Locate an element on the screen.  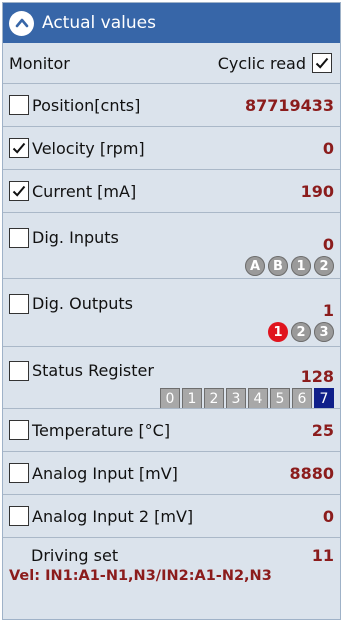
analog-input-row: Analog Input [mV] 8880 is located at coordinates (171, 472).